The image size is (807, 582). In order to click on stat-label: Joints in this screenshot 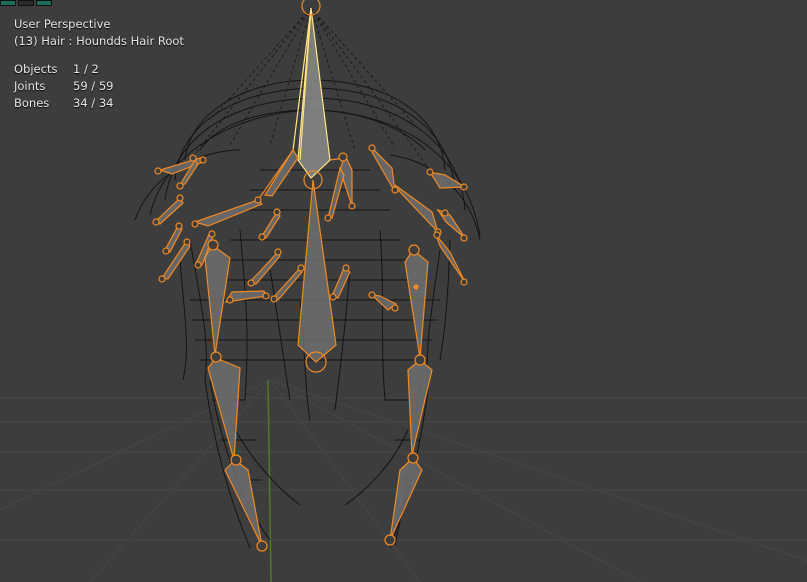, I will do `click(30, 86)`.